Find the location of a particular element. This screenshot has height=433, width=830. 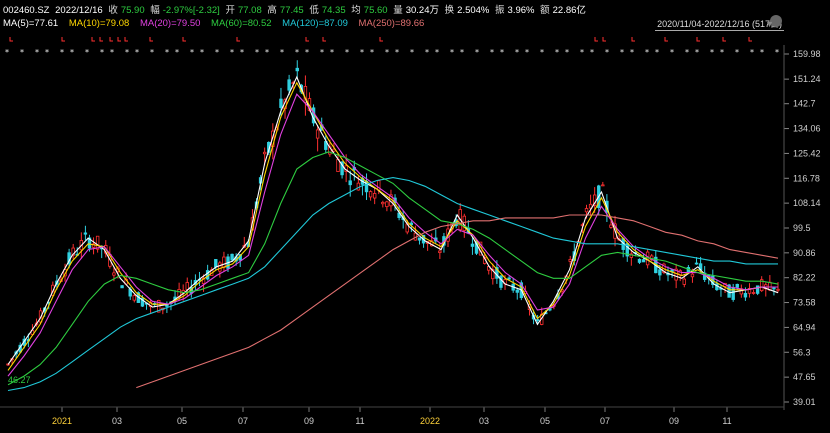

x-tick-label: 07 is located at coordinates (605, 421).